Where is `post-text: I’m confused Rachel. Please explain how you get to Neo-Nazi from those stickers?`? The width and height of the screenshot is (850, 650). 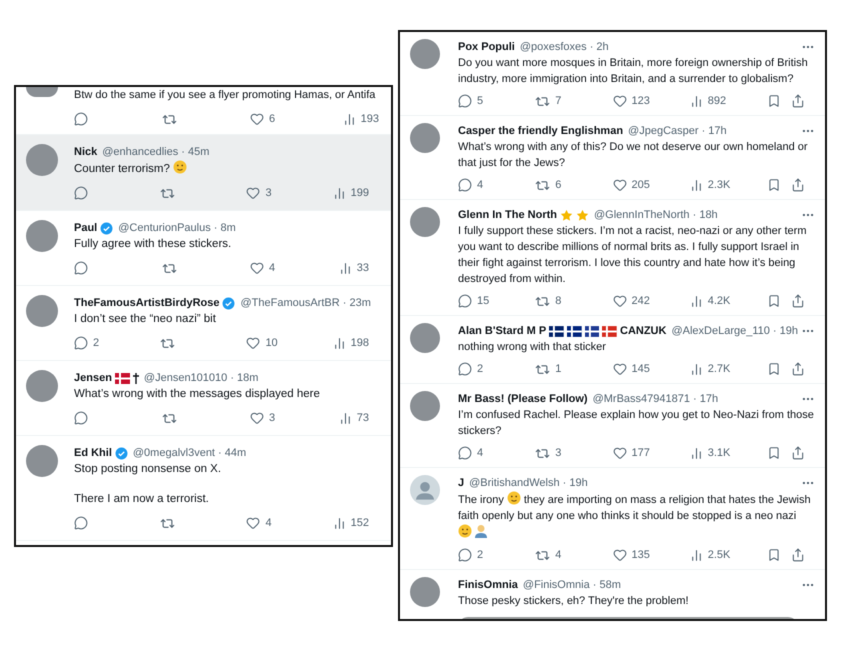
post-text: I’m confused Rachel. Please explain how you get to Neo-Nazi from those stickers? is located at coordinates (636, 423).